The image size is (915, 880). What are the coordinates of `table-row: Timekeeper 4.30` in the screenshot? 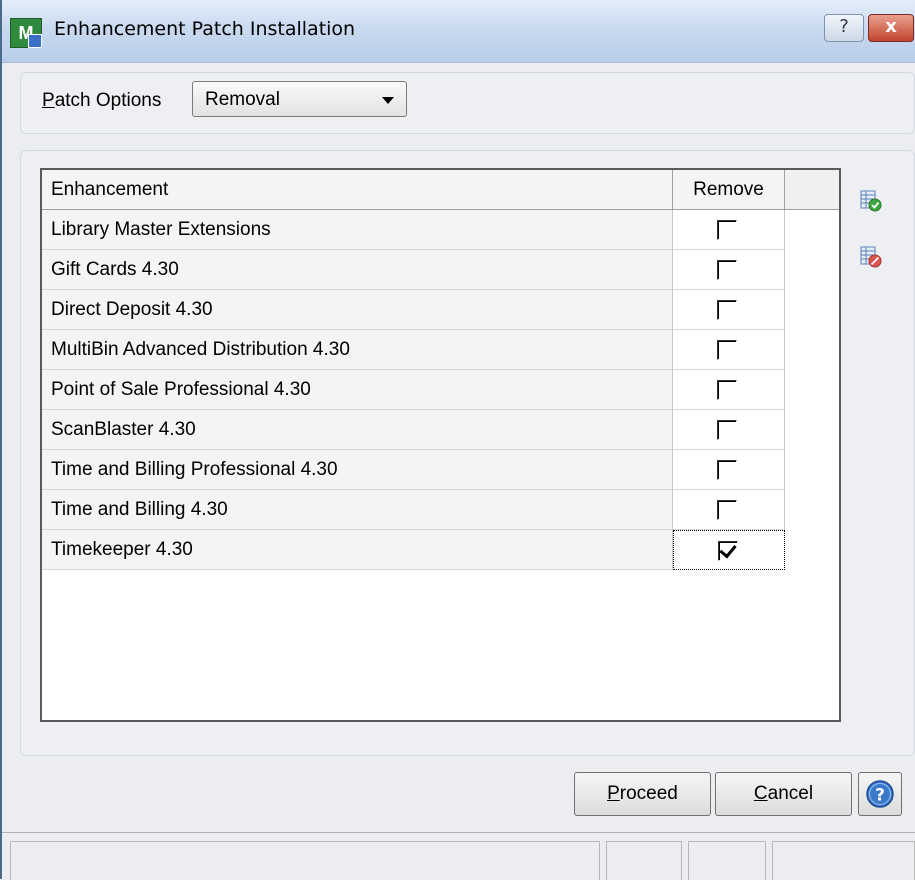 It's located at (413, 550).